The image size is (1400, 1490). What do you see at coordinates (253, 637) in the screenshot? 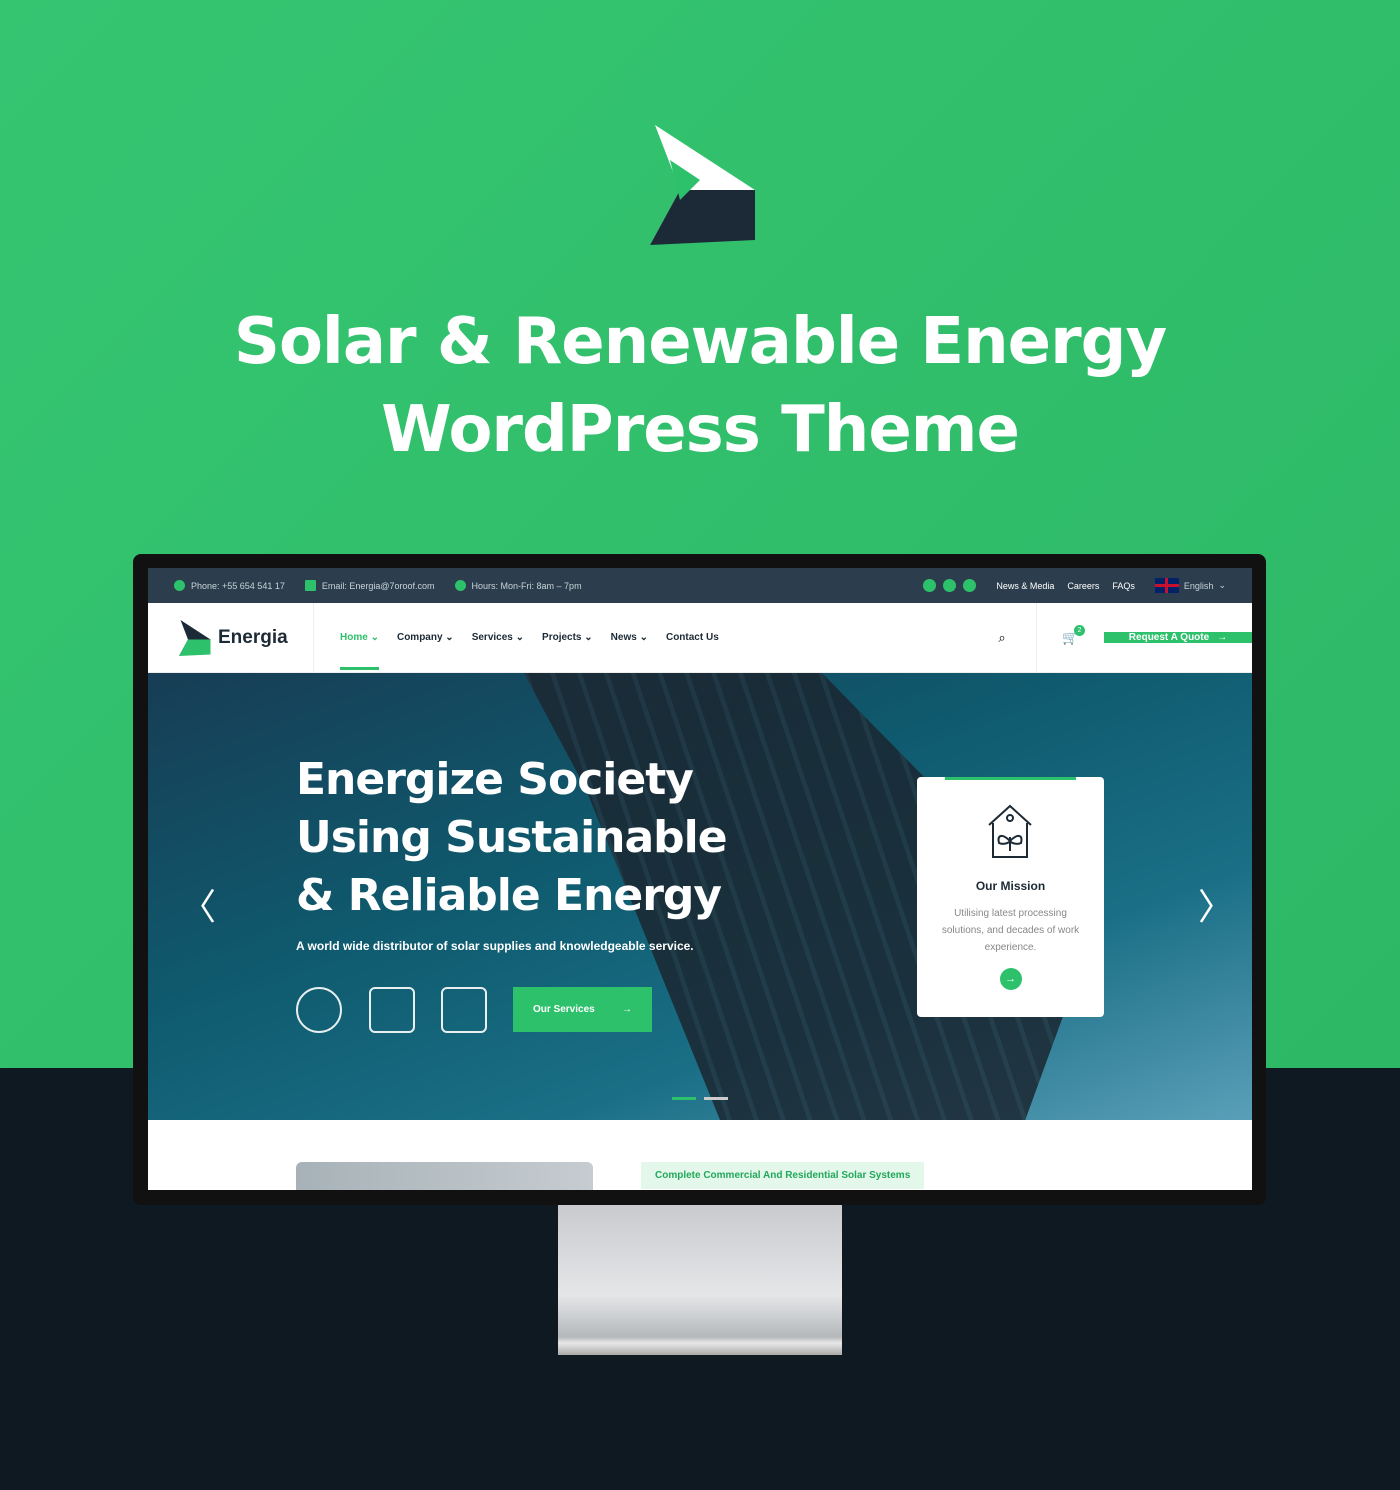
I see `brand-name: Energia` at bounding box center [253, 637].